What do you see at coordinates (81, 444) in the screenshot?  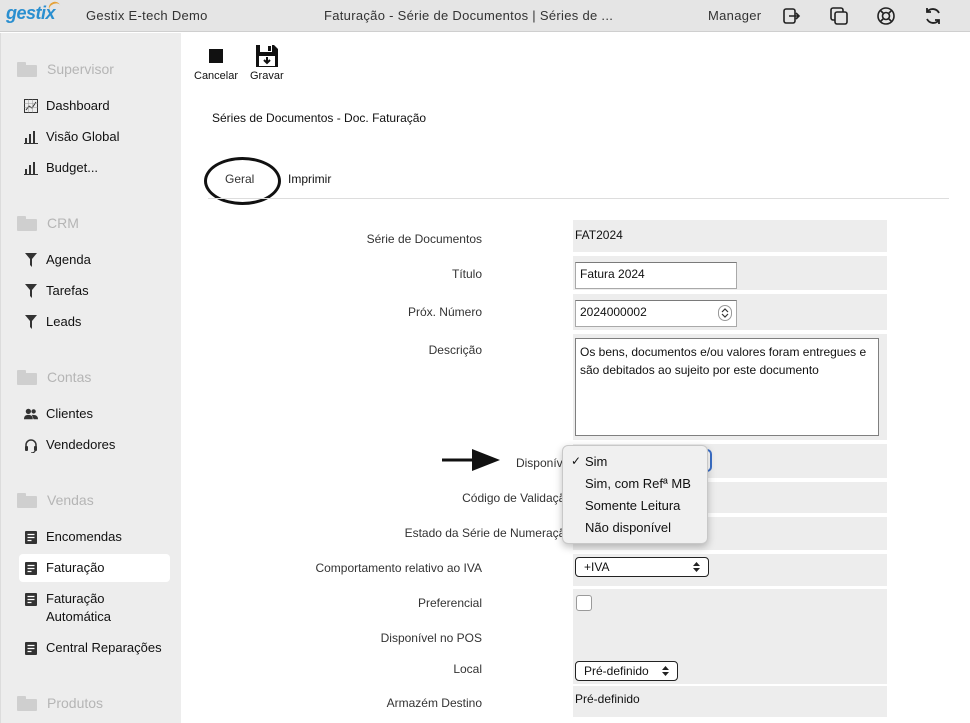 I see `sidebar-item-label: Vendedores` at bounding box center [81, 444].